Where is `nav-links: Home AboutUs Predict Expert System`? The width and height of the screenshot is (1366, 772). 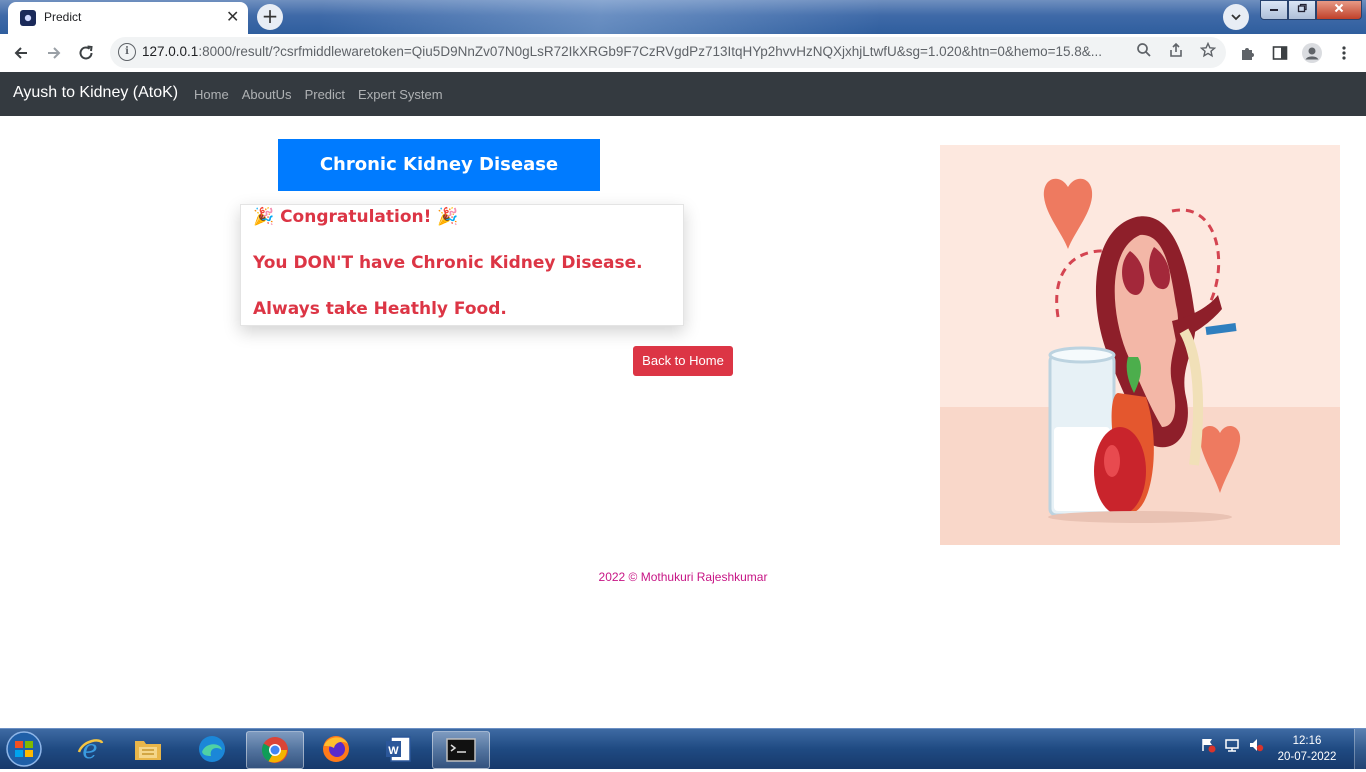
nav-links: Home AboutUs Predict Expert System is located at coordinates (318, 94).